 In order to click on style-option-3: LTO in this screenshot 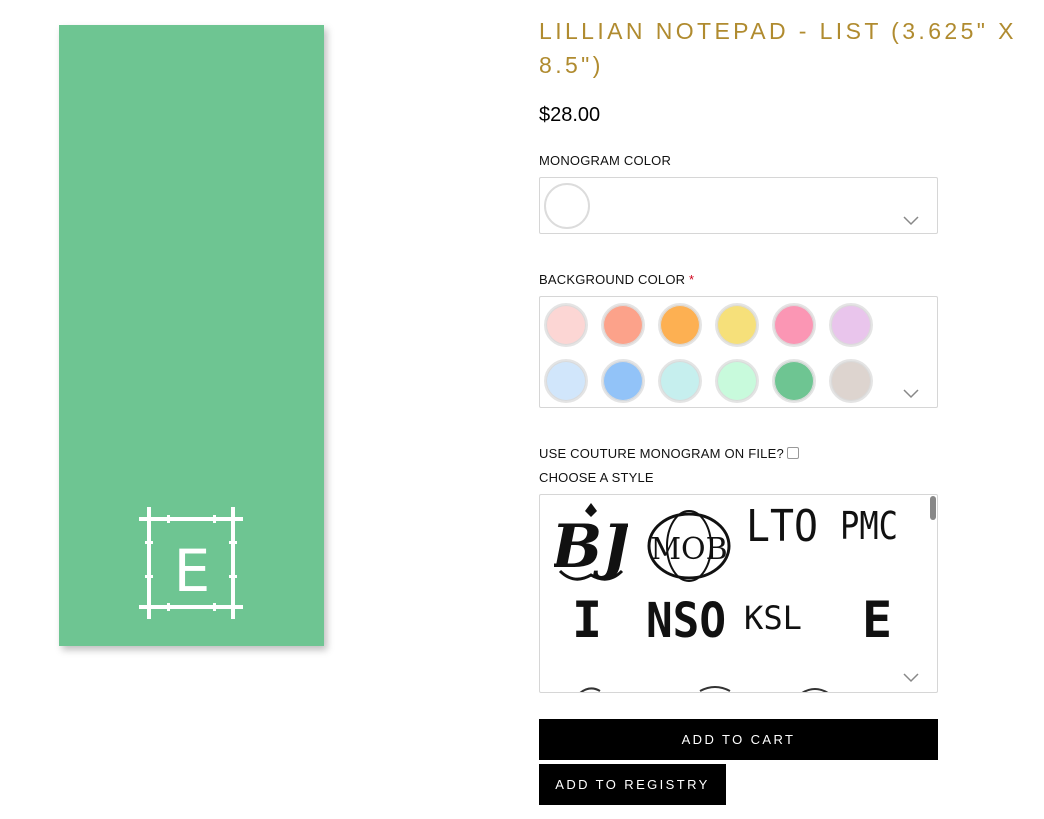, I will do `click(782, 523)`.